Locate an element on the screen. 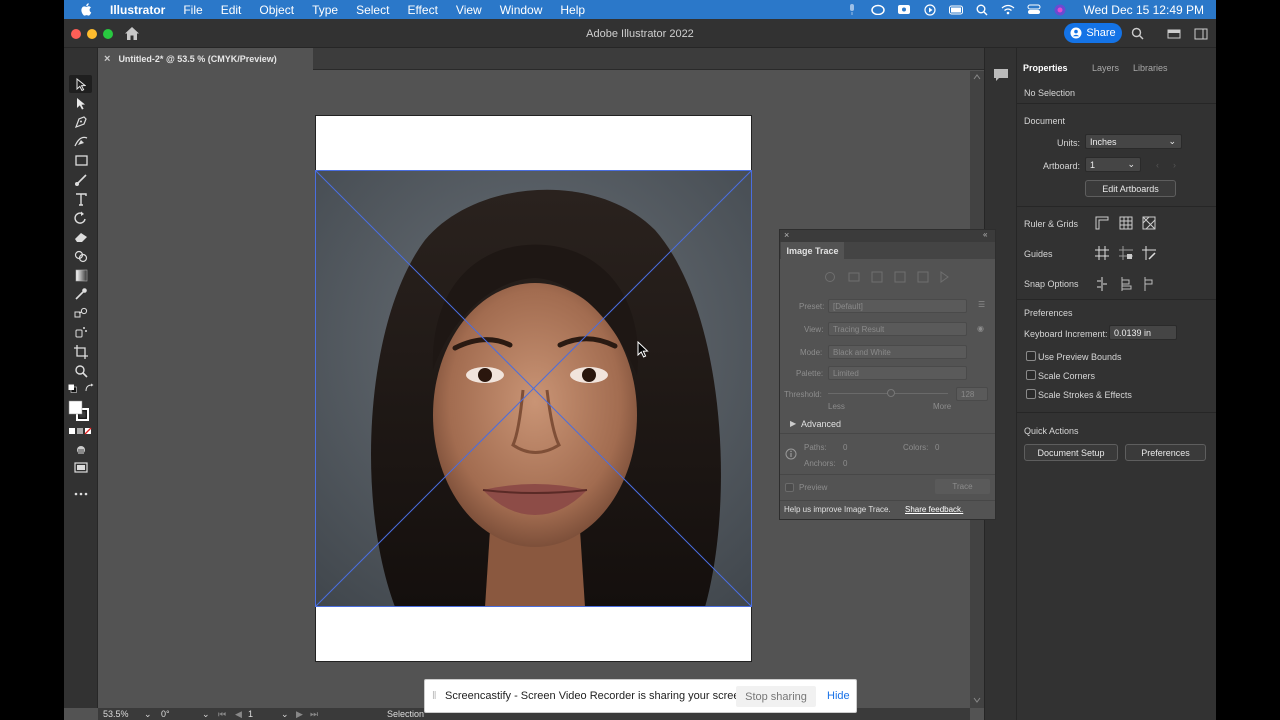  control-center-icon is located at coordinates (1034, 9).